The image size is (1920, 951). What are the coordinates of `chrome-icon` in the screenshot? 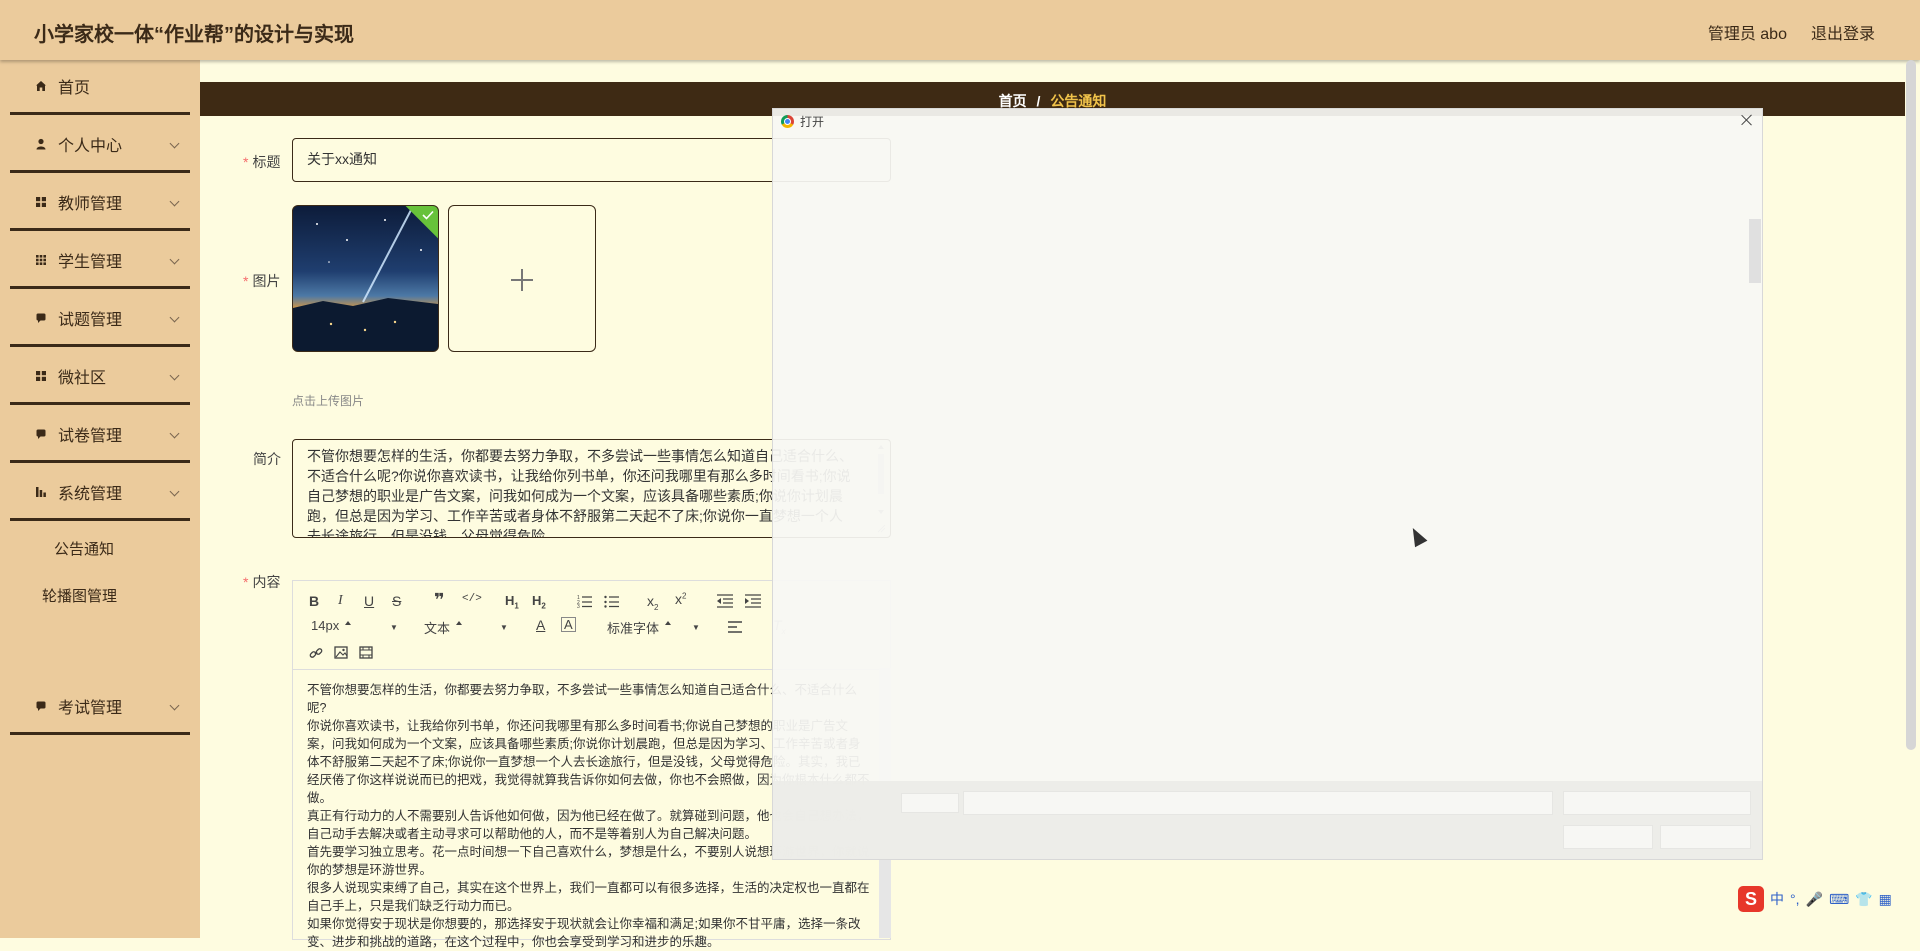 It's located at (787, 121).